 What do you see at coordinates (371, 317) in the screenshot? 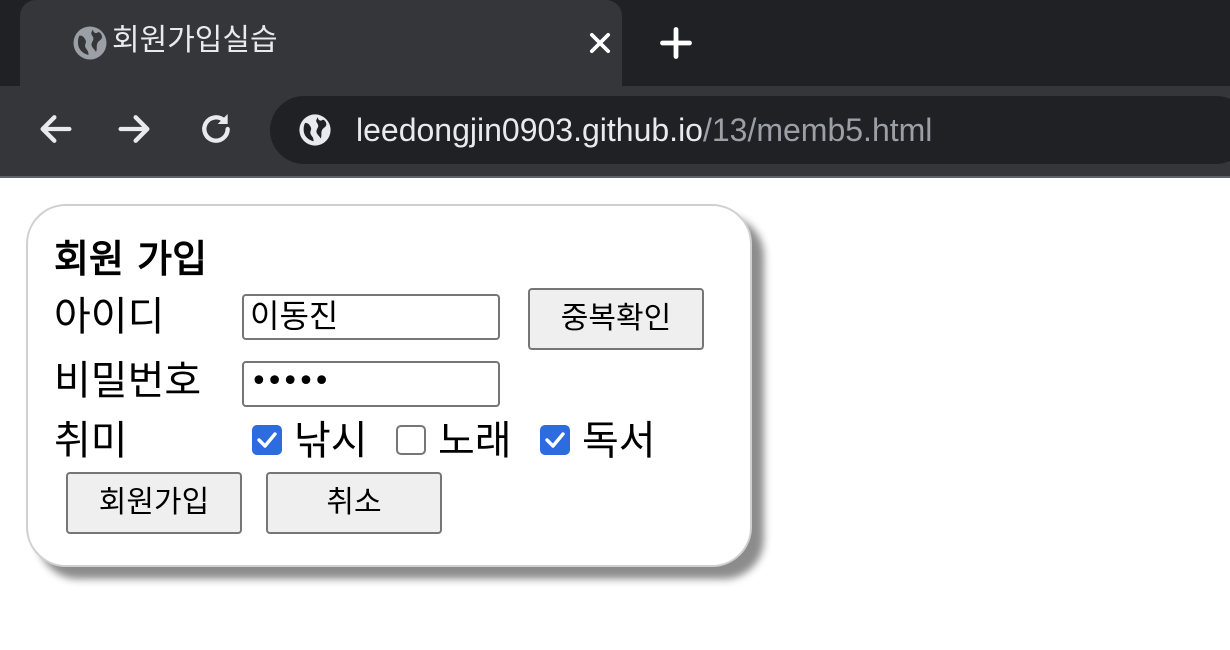
I see `id-input: 이동진` at bounding box center [371, 317].